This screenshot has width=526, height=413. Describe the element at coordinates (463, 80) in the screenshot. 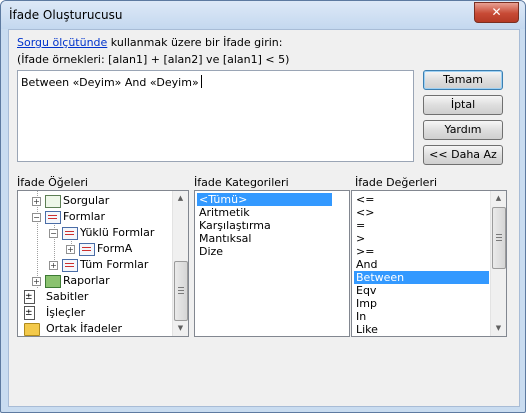

I see `ok-button: Tamam` at that location.